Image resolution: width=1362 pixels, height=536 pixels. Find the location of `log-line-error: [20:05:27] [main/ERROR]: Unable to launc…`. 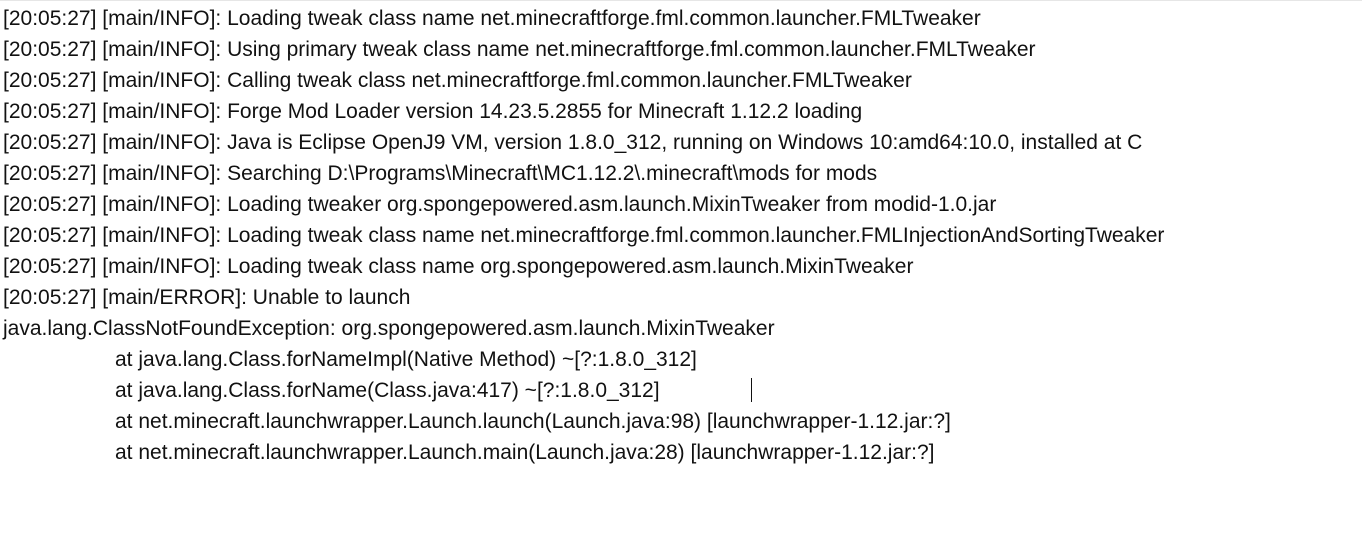

log-line-error: [20:05:27] [main/ERROR]: Unable to launc… is located at coordinates (207, 297).